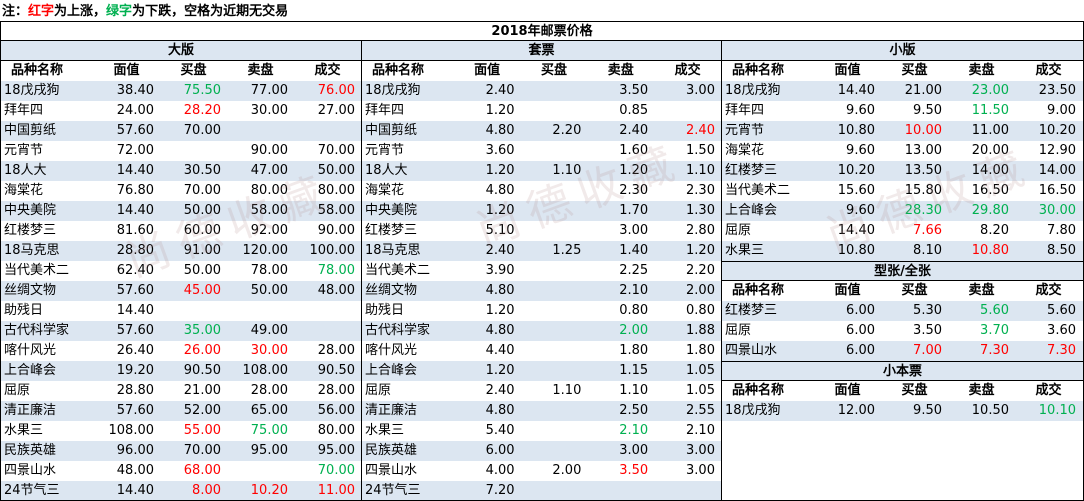 This screenshot has width=1084, height=501. What do you see at coordinates (336, 450) in the screenshot?
I see `cell-deal: 95.00` at bounding box center [336, 450].